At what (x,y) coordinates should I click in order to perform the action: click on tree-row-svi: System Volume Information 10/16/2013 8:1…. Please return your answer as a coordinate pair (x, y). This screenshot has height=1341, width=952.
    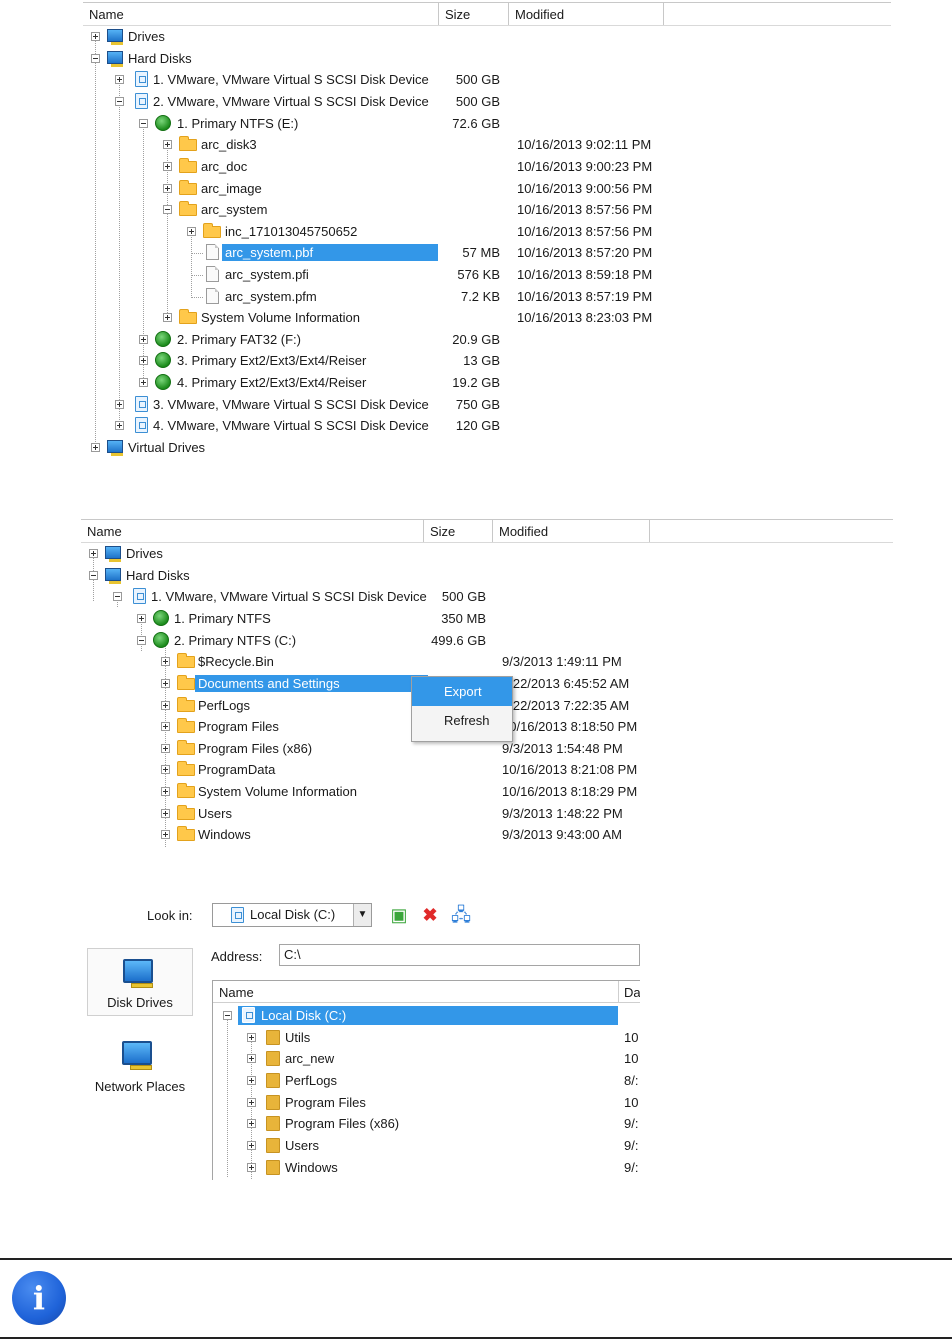
    Looking at the image, I should click on (487, 791).